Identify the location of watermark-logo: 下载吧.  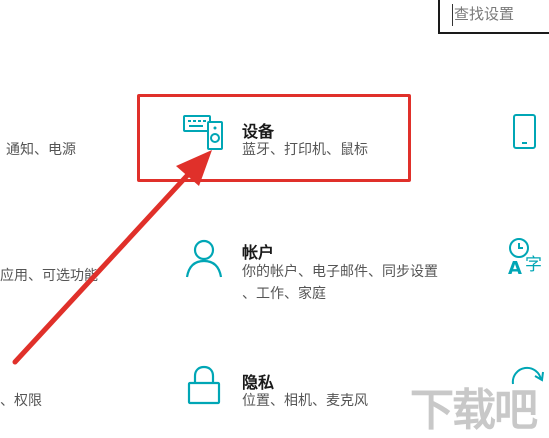
(474, 410).